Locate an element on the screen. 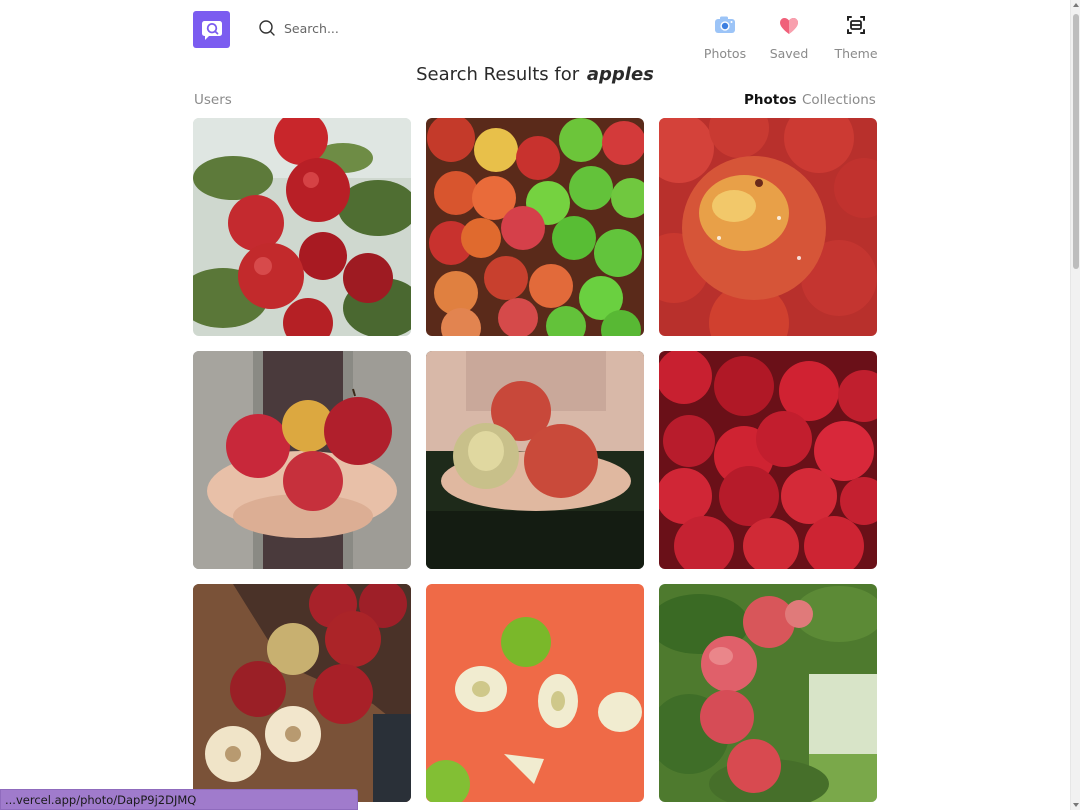 This screenshot has width=1080, height=810. camera-icon is located at coordinates (725, 24).